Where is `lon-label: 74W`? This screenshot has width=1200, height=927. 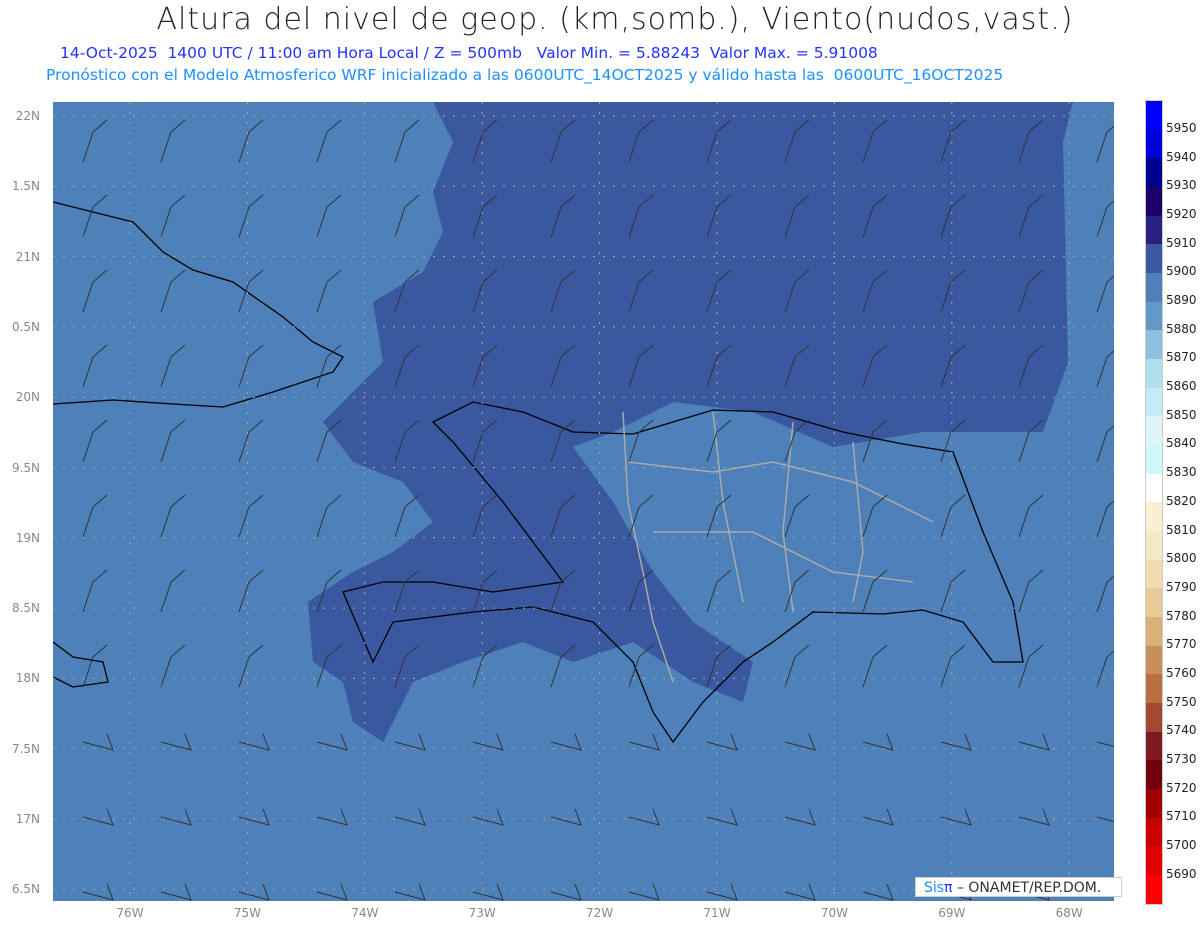
lon-label: 74W is located at coordinates (365, 913).